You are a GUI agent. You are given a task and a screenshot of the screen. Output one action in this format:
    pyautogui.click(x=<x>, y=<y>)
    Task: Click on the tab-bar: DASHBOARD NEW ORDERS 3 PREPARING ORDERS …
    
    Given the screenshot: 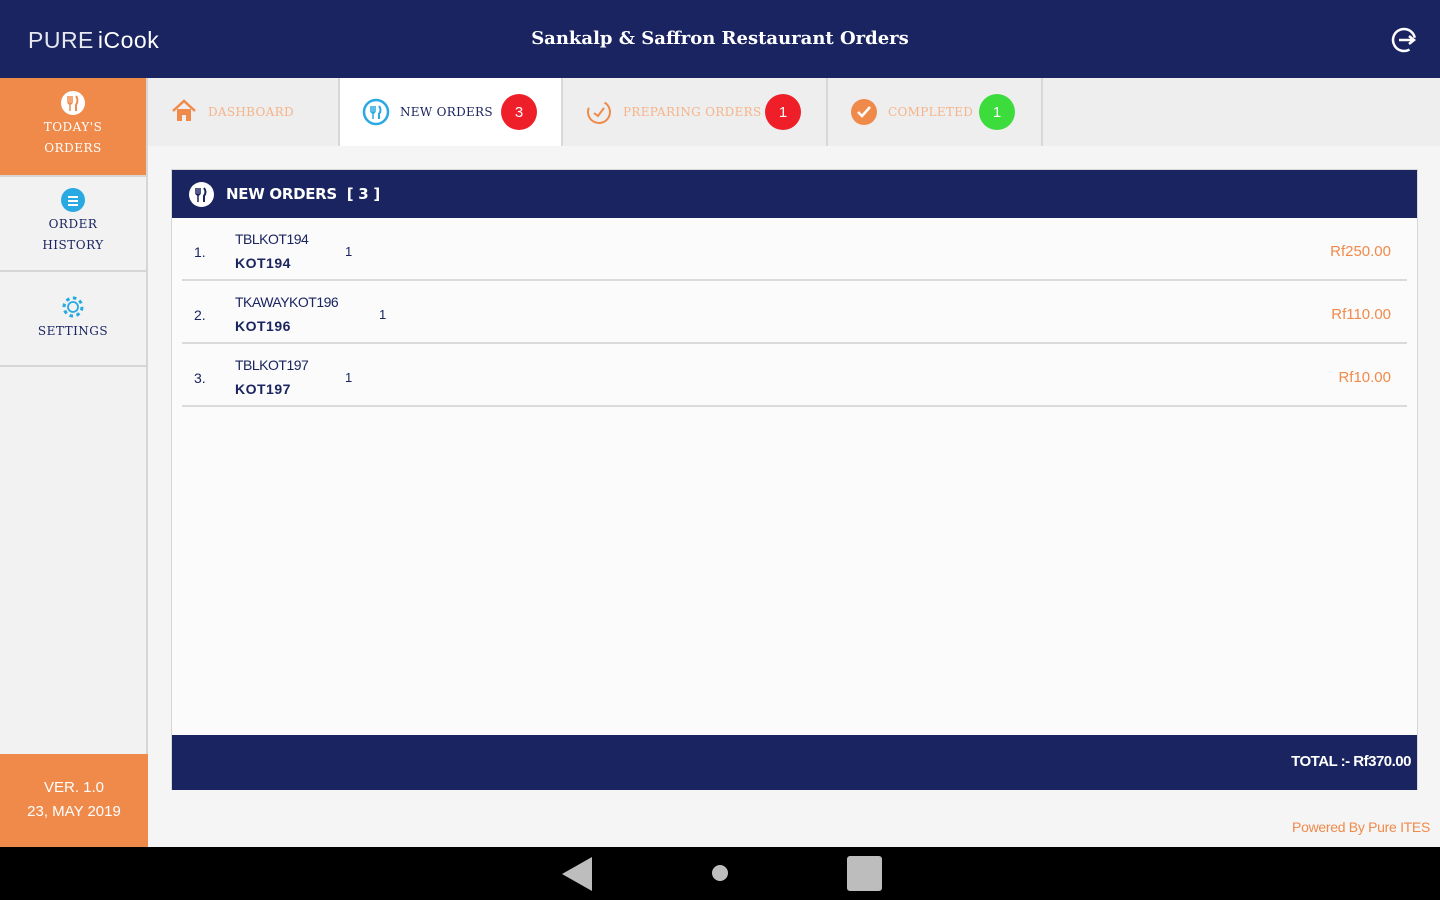 What is the action you would take?
    pyautogui.click(x=794, y=112)
    